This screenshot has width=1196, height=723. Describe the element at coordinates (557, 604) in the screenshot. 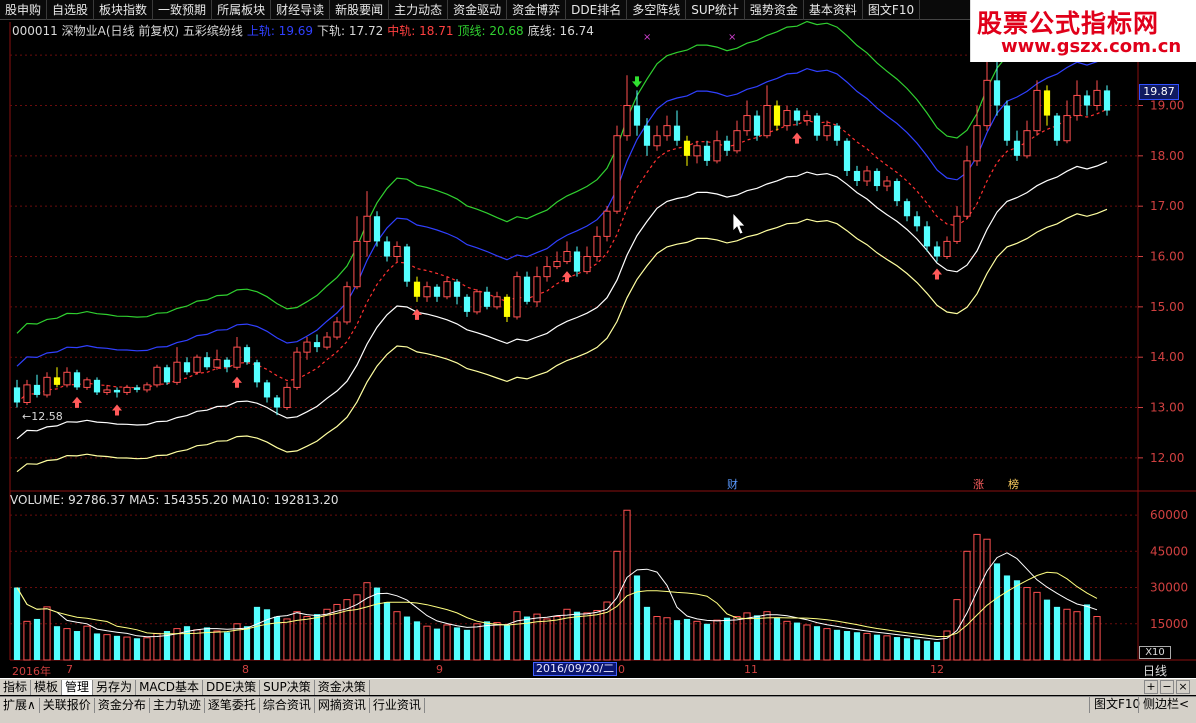

I see `volume-ma10-line` at that location.